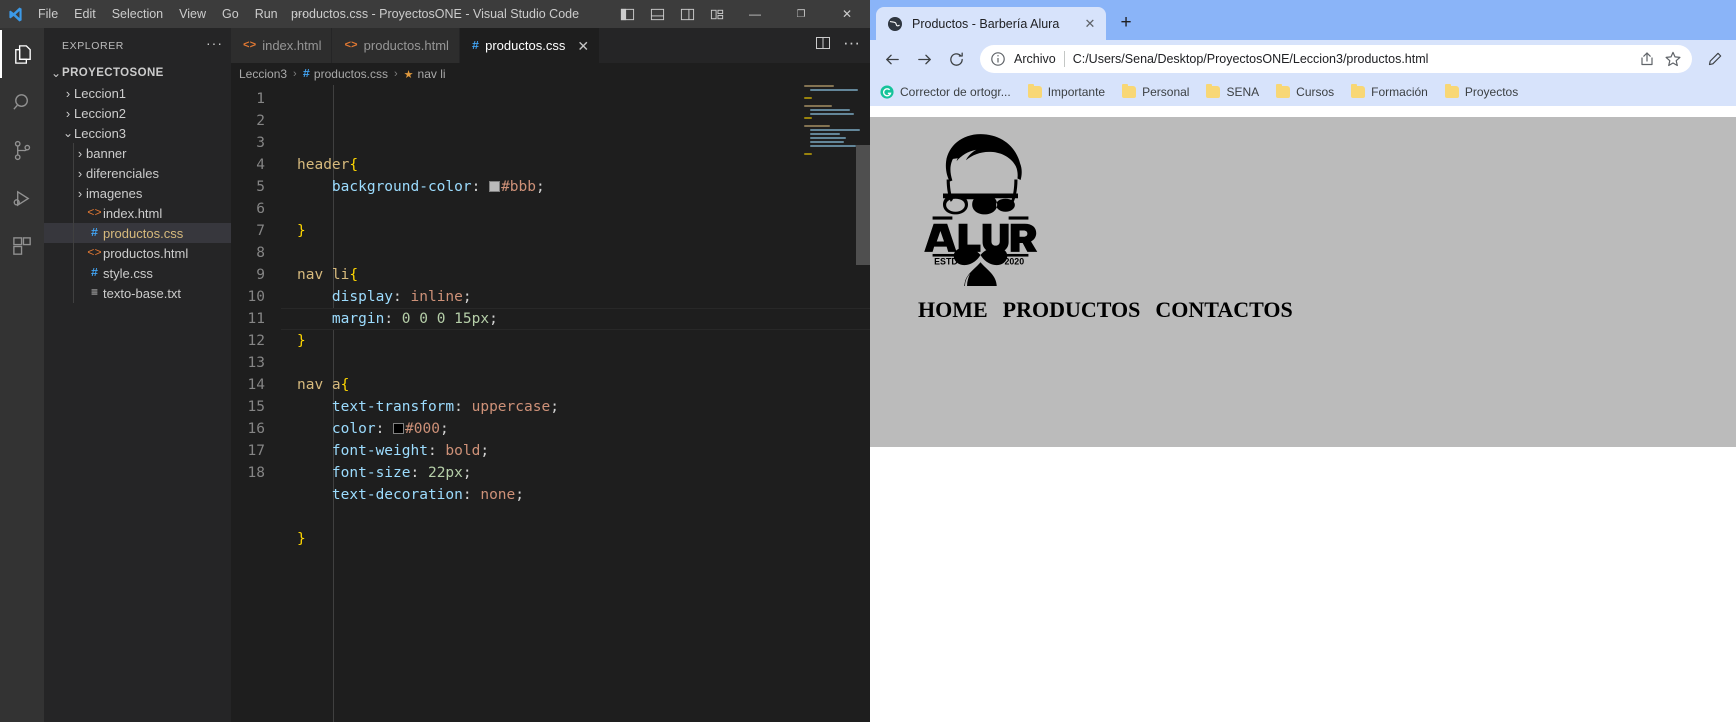 The width and height of the screenshot is (1736, 722). Describe the element at coordinates (1090, 24) in the screenshot. I see `close-icon: ✕` at that location.